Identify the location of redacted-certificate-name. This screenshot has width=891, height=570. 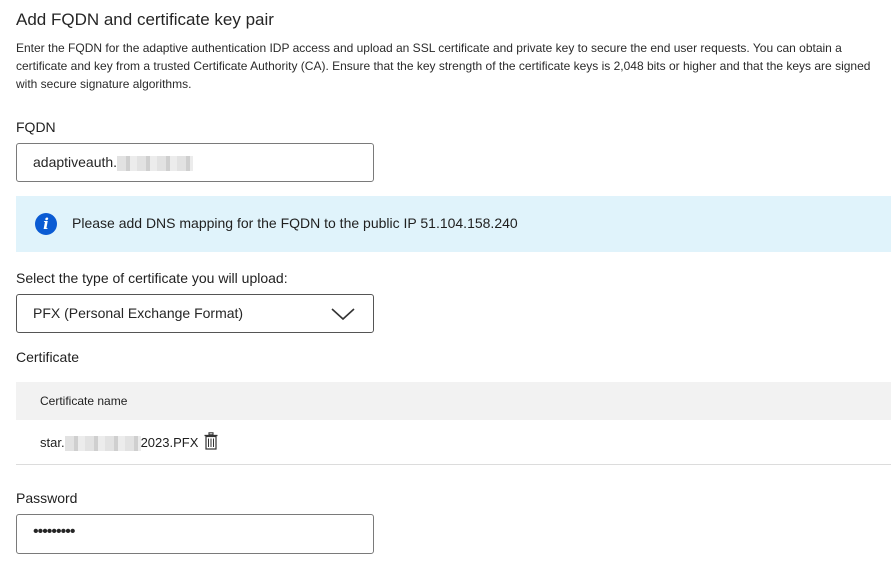
(102, 444).